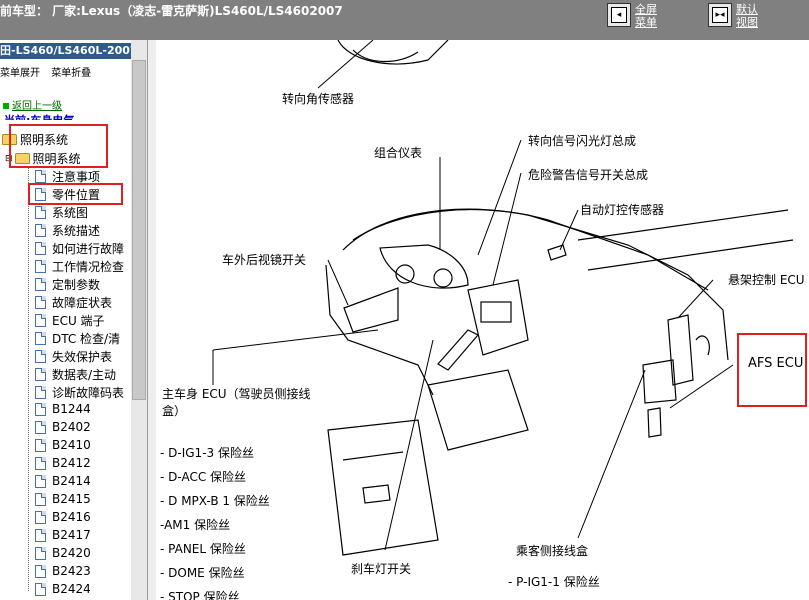 The width and height of the screenshot is (809, 600). What do you see at coordinates (552, 551) in the screenshot?
I see `label-passenger-junction-block: 乘客侧接线盒` at bounding box center [552, 551].